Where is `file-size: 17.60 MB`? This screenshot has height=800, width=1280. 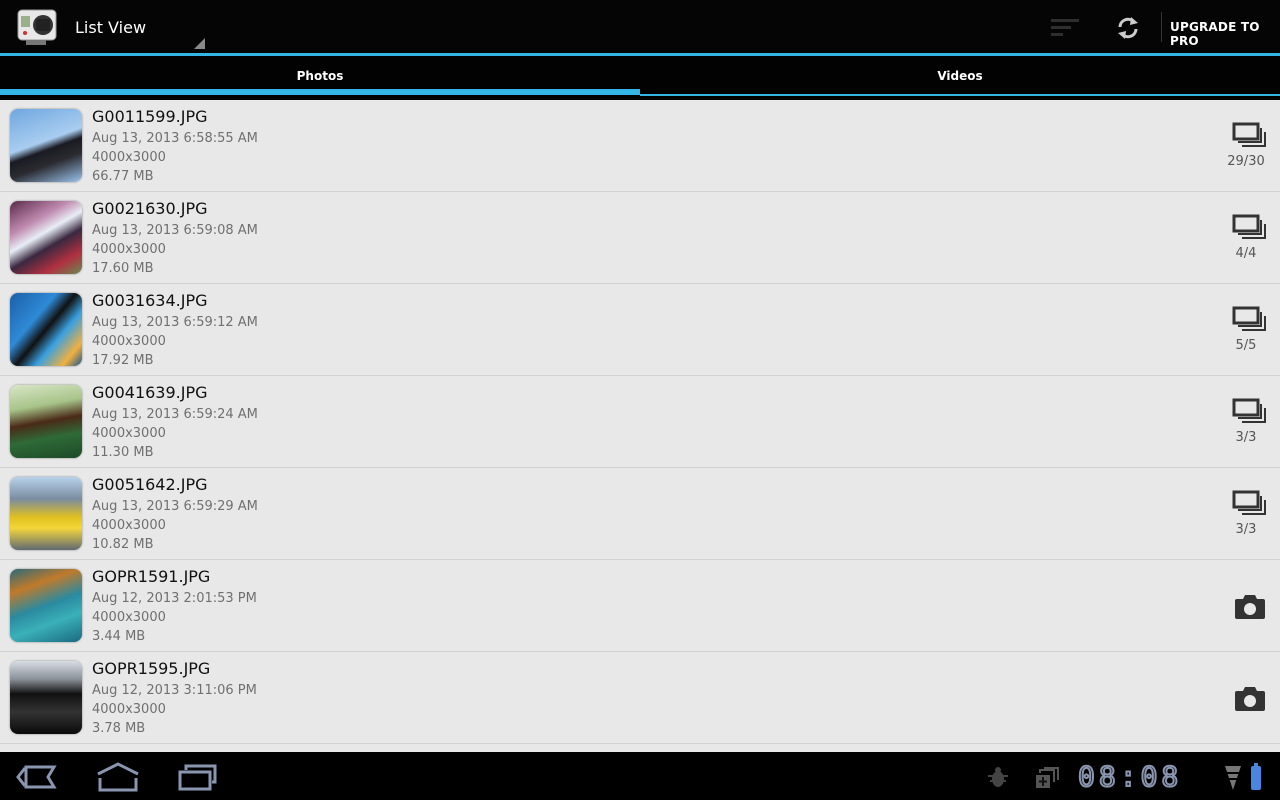 file-size: 17.60 MB is located at coordinates (123, 268).